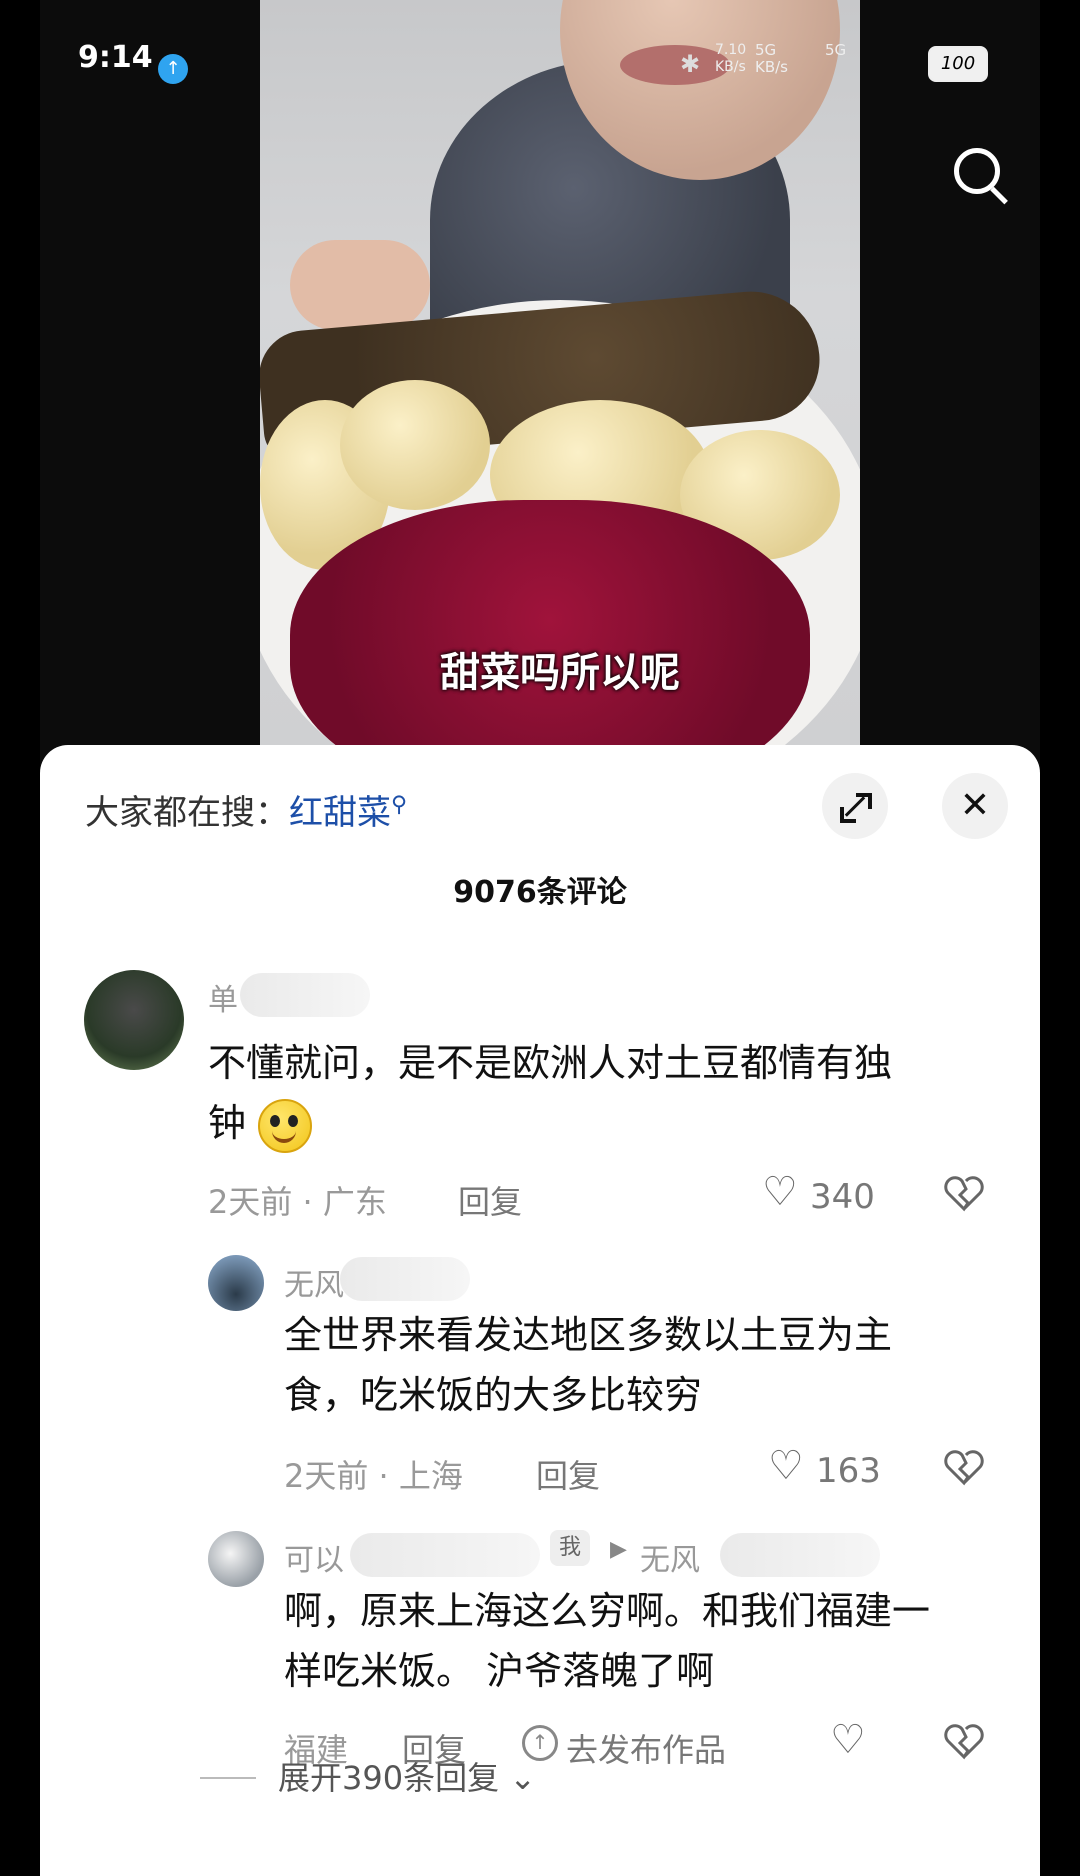 Image resolution: width=1080 pixels, height=1876 pixels. Describe the element at coordinates (980, 174) in the screenshot. I see `search-button` at that location.